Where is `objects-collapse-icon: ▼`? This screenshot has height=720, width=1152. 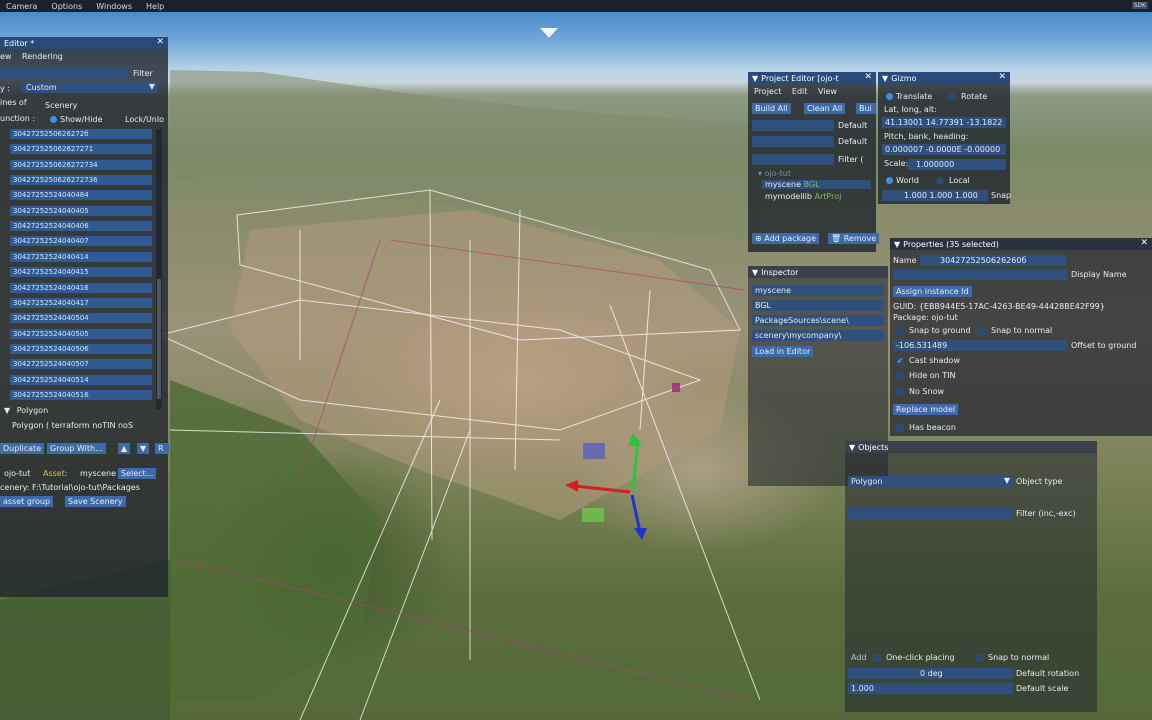 objects-collapse-icon: ▼ is located at coordinates (852, 447).